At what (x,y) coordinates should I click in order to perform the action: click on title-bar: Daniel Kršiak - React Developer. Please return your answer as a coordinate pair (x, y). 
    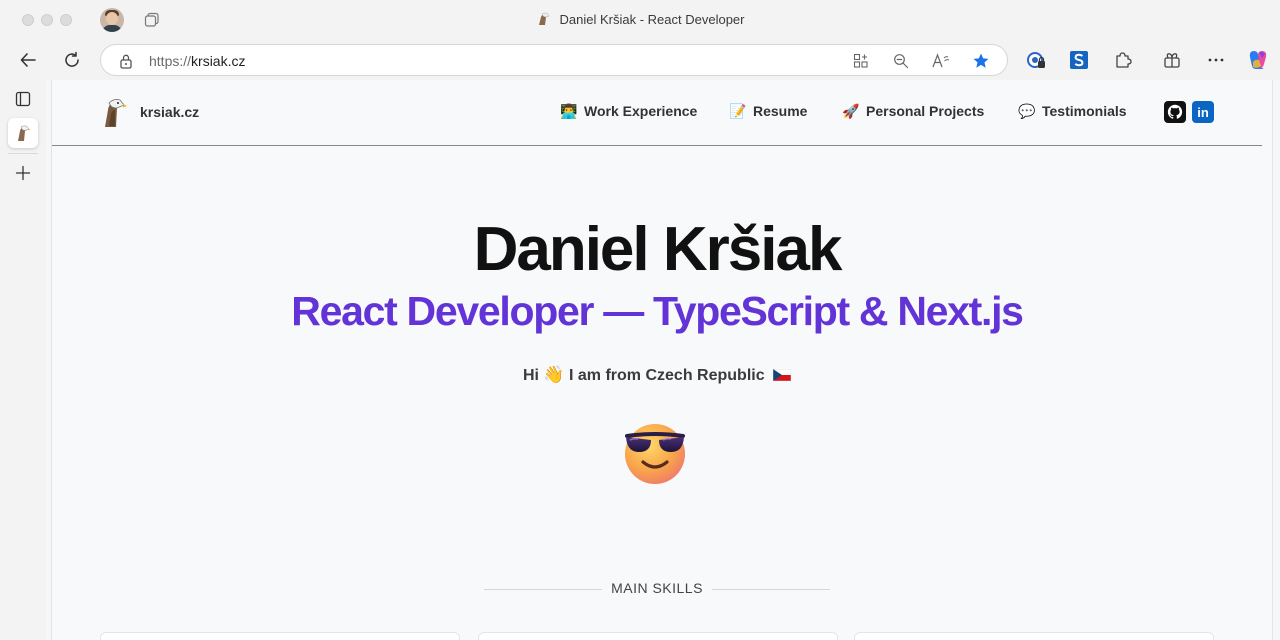
    Looking at the image, I should click on (640, 20).